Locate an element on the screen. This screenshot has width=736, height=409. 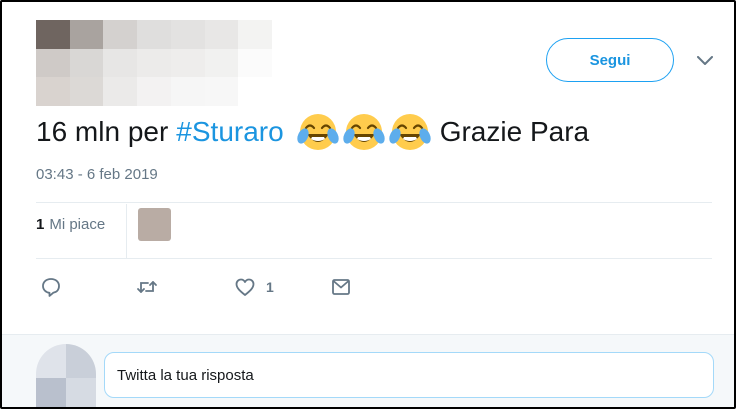
likes-stat: 1 Mi piace is located at coordinates (70, 224).